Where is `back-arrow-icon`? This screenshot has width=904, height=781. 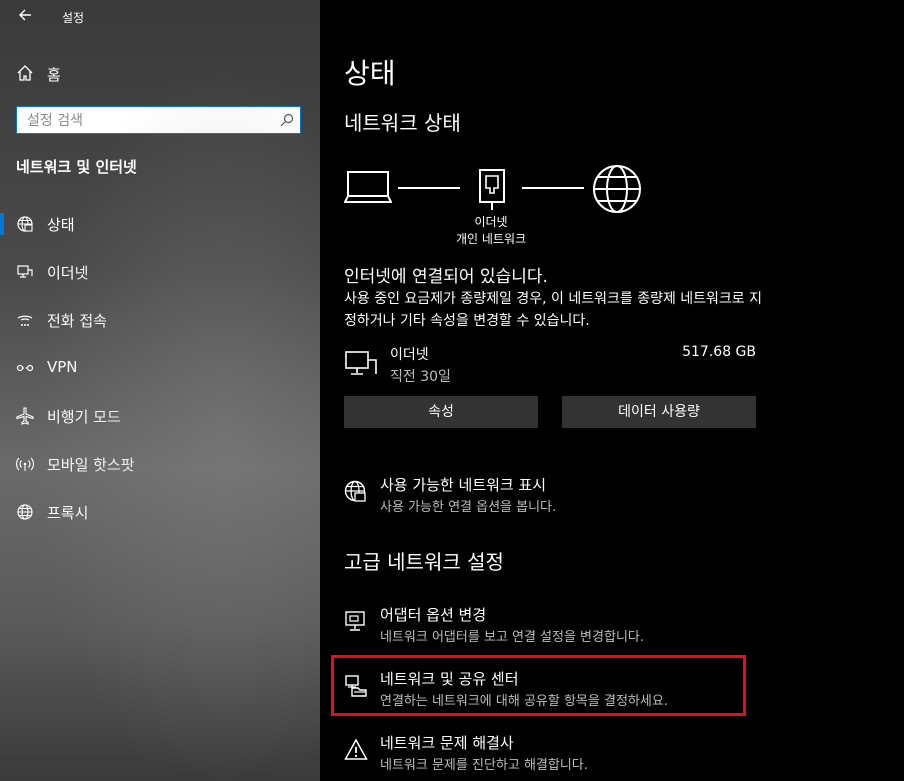 back-arrow-icon is located at coordinates (25, 15).